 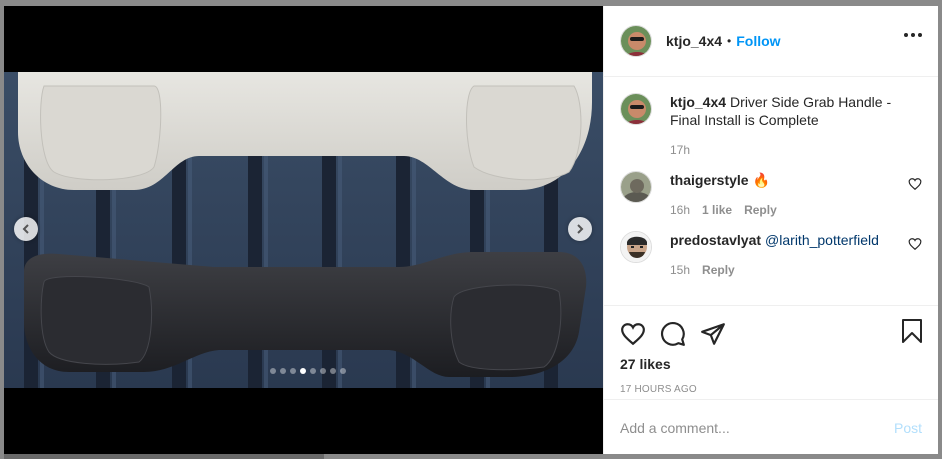 I want to click on author-avatar, so click(x=636, y=41).